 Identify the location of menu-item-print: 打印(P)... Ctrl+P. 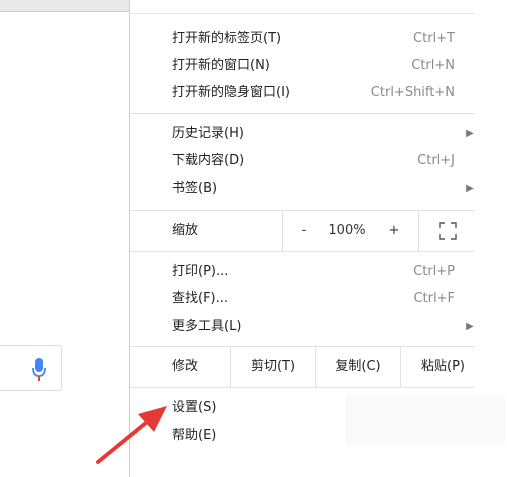
(302, 271).